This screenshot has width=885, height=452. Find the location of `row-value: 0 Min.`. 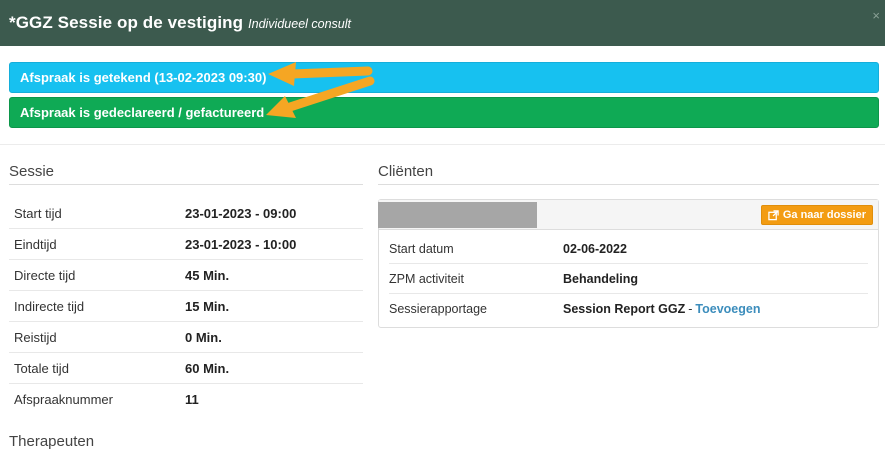

row-value: 0 Min. is located at coordinates (203, 337).